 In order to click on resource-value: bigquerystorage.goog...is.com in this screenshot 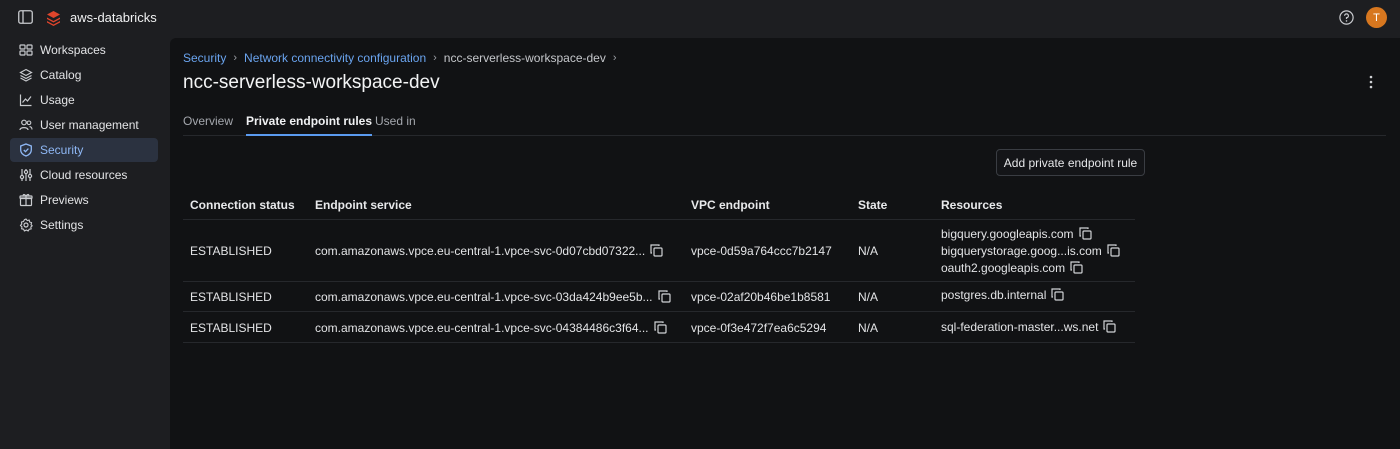, I will do `click(1021, 251)`.